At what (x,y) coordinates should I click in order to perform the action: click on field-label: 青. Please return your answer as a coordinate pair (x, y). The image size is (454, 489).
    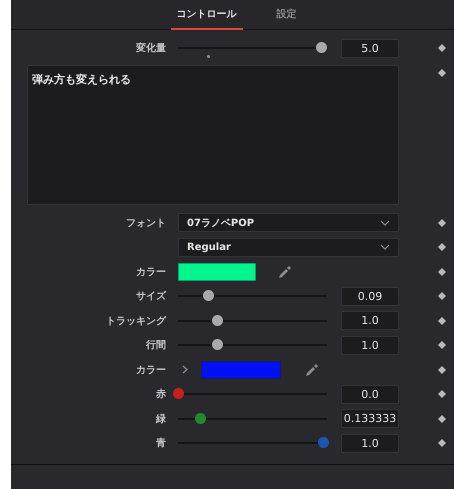
    Looking at the image, I should click on (161, 443).